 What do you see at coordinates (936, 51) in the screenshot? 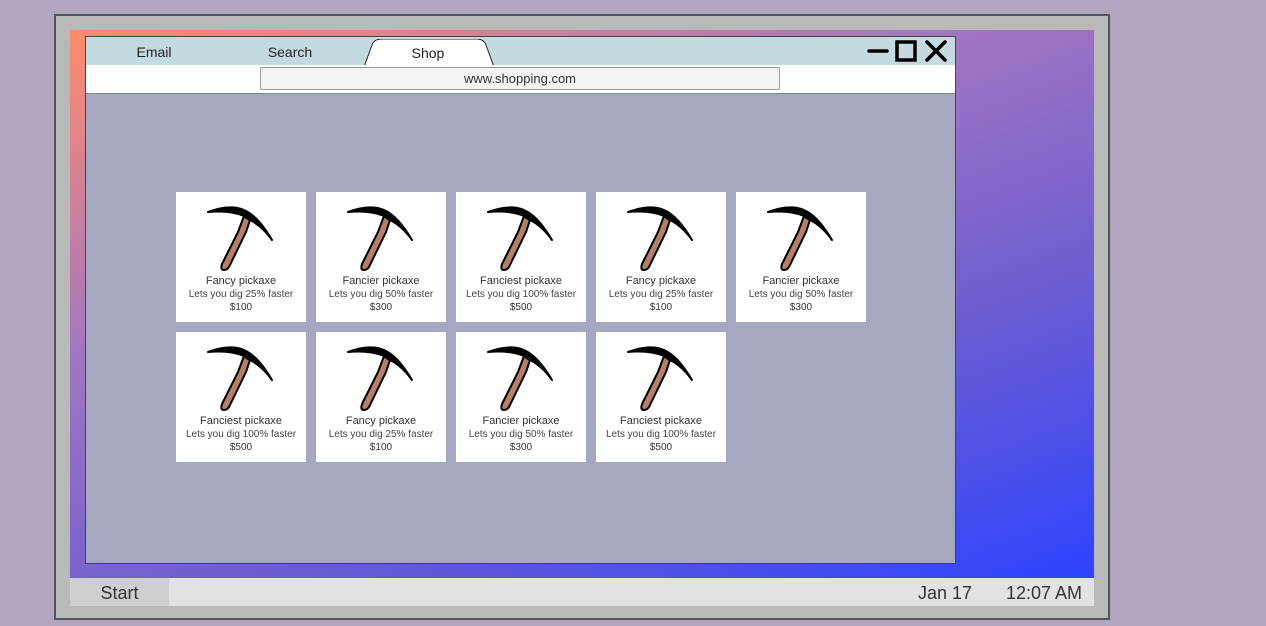
I see `close-icon` at bounding box center [936, 51].